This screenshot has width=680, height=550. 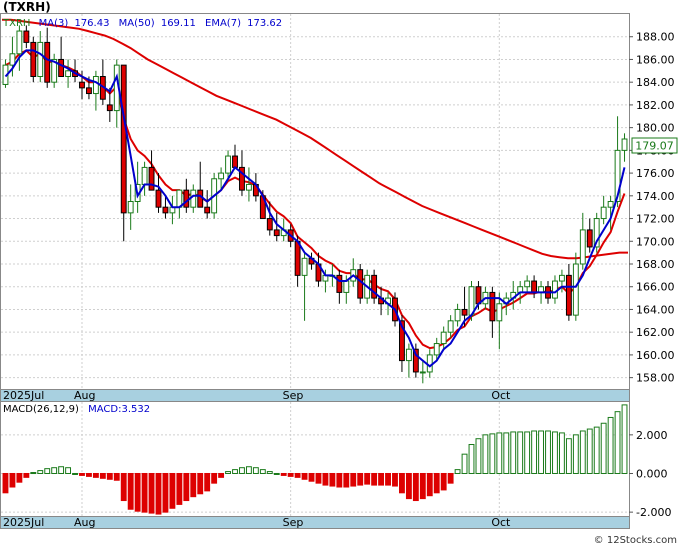 I want to click on price-tick-label: 182.00, so click(x=655, y=105).